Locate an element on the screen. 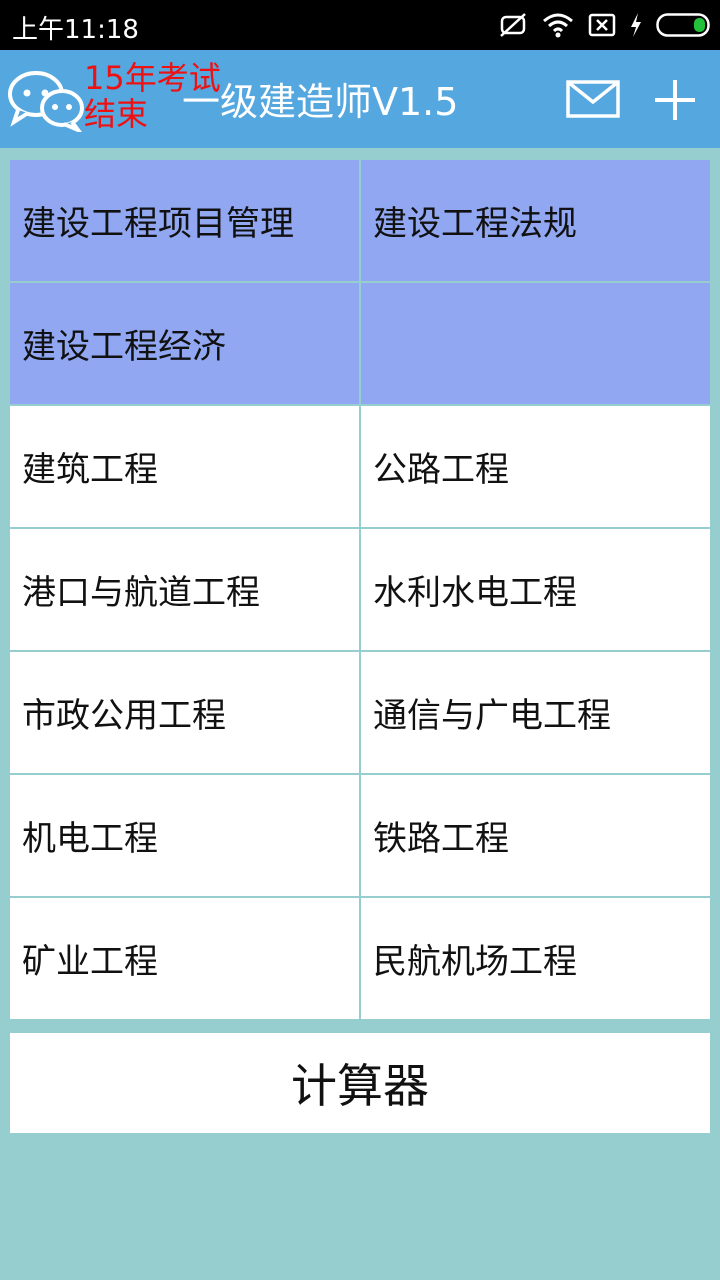 Image resolution: width=720 pixels, height=1280 pixels. app-bar: 15年考试结束 一级建造师V1.5 is located at coordinates (360, 99).